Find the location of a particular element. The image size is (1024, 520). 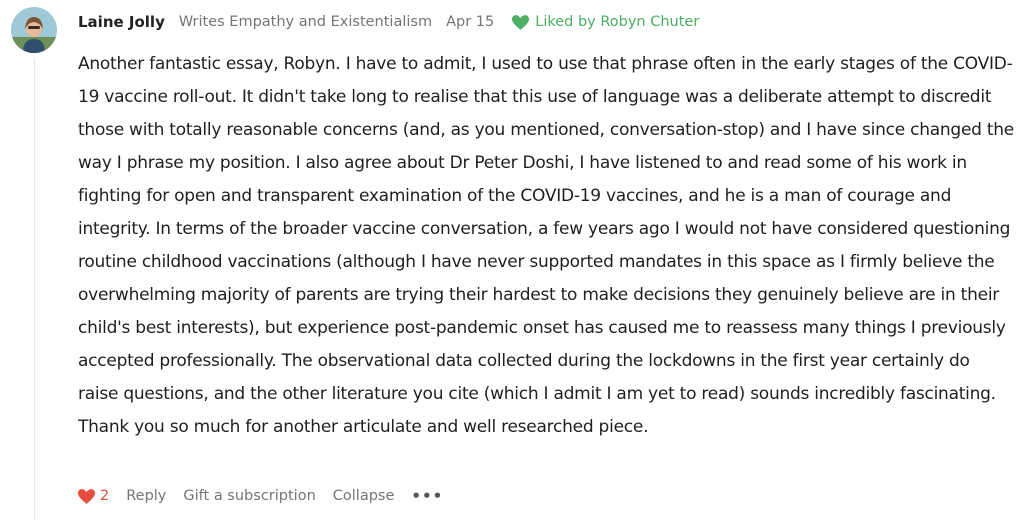

liked-by-label: Liked by Robyn Chuter is located at coordinates (617, 22).